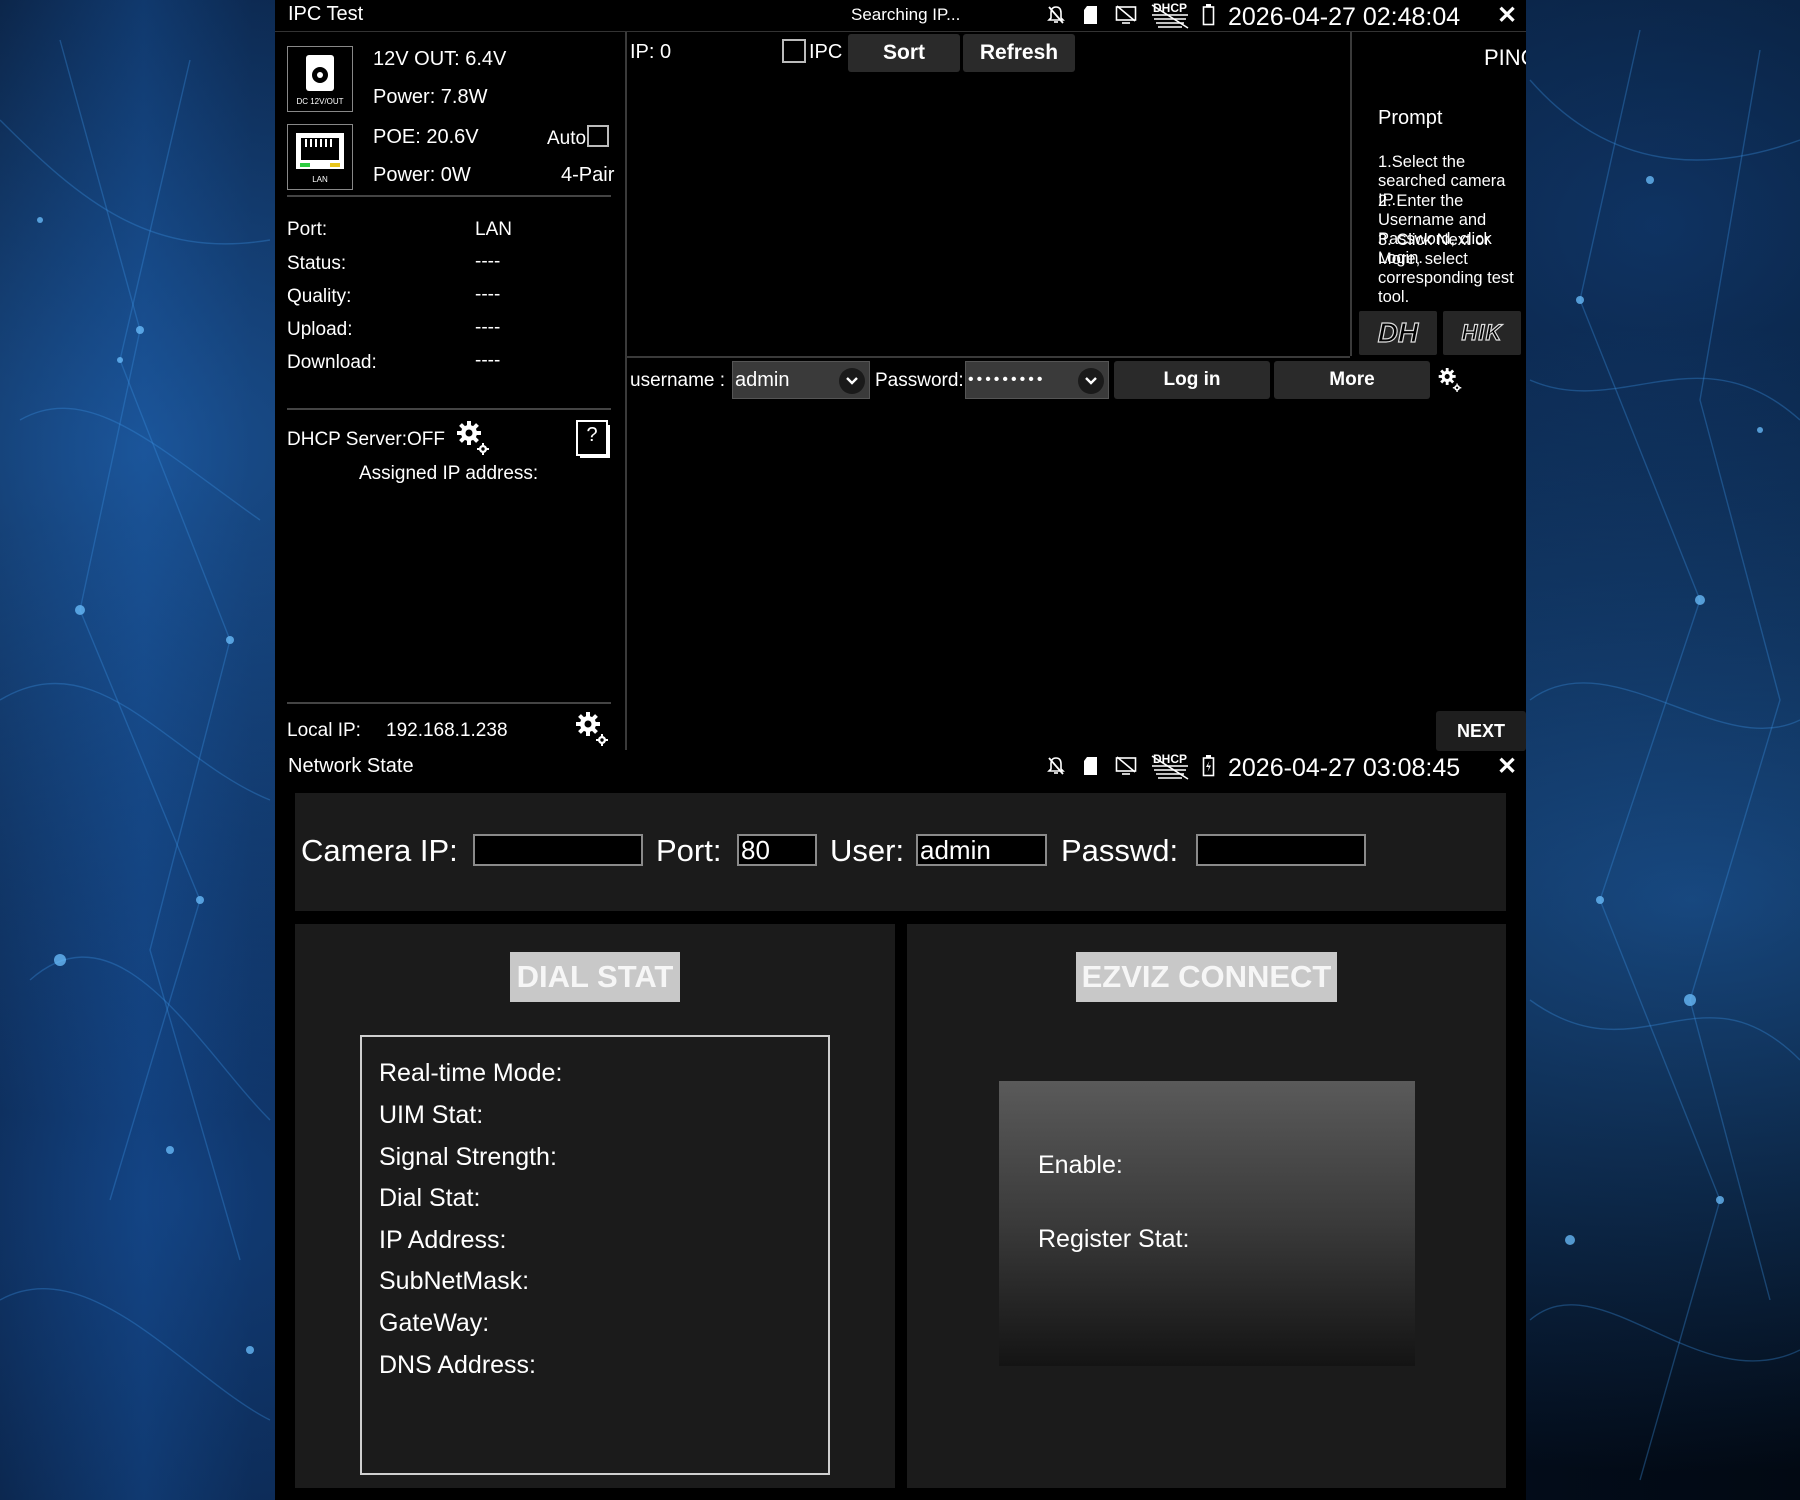 The height and width of the screenshot is (1500, 1800). What do you see at coordinates (488, 360) in the screenshot?
I see `download-value: ----` at bounding box center [488, 360].